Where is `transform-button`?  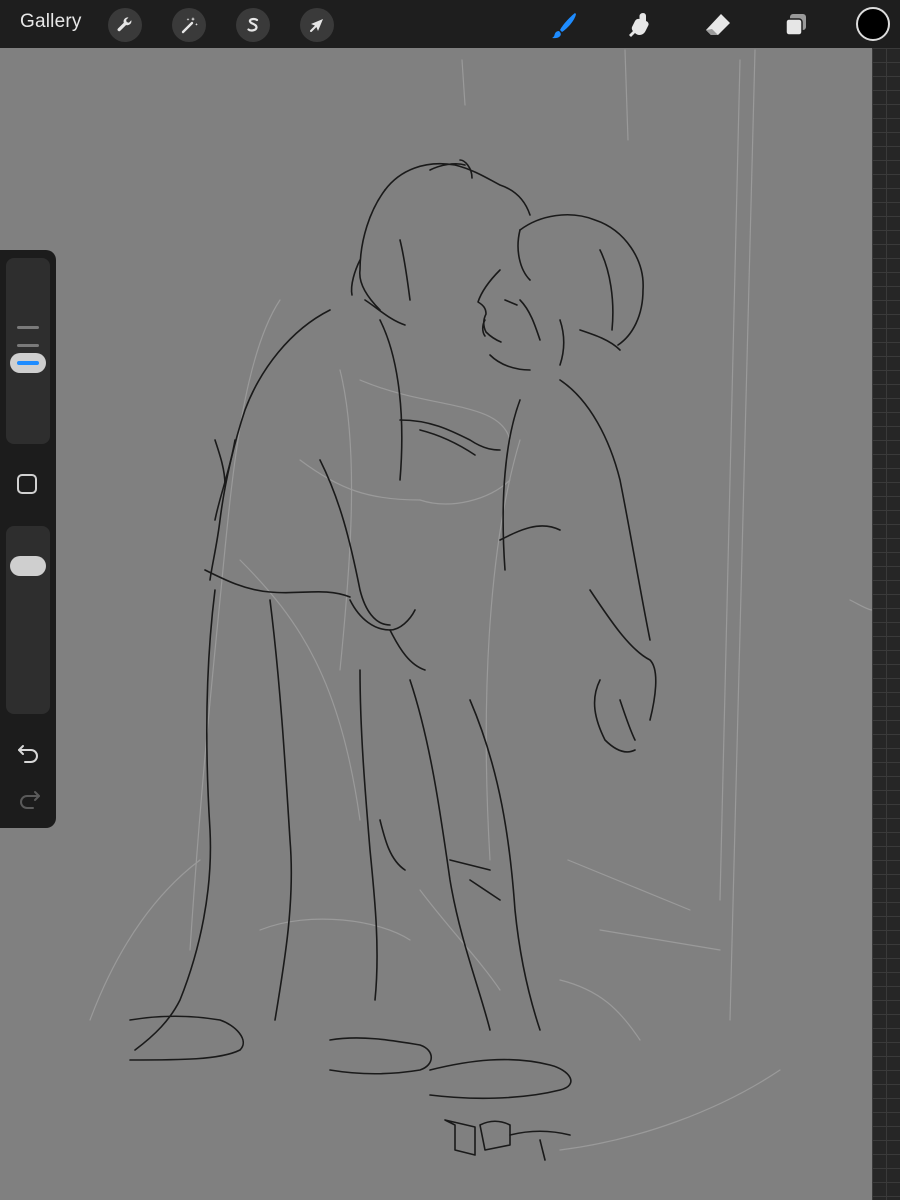 transform-button is located at coordinates (317, 25).